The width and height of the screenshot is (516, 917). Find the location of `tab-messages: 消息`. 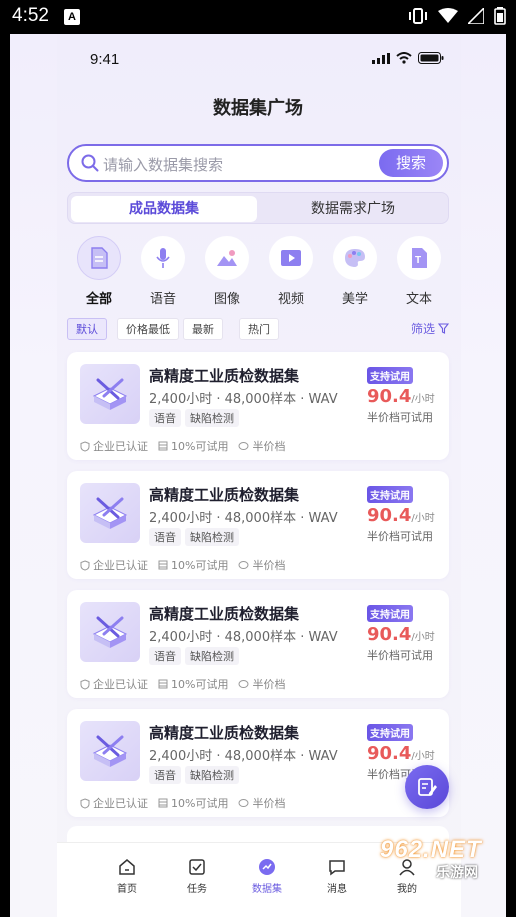

tab-messages: 消息 is located at coordinates (337, 876).